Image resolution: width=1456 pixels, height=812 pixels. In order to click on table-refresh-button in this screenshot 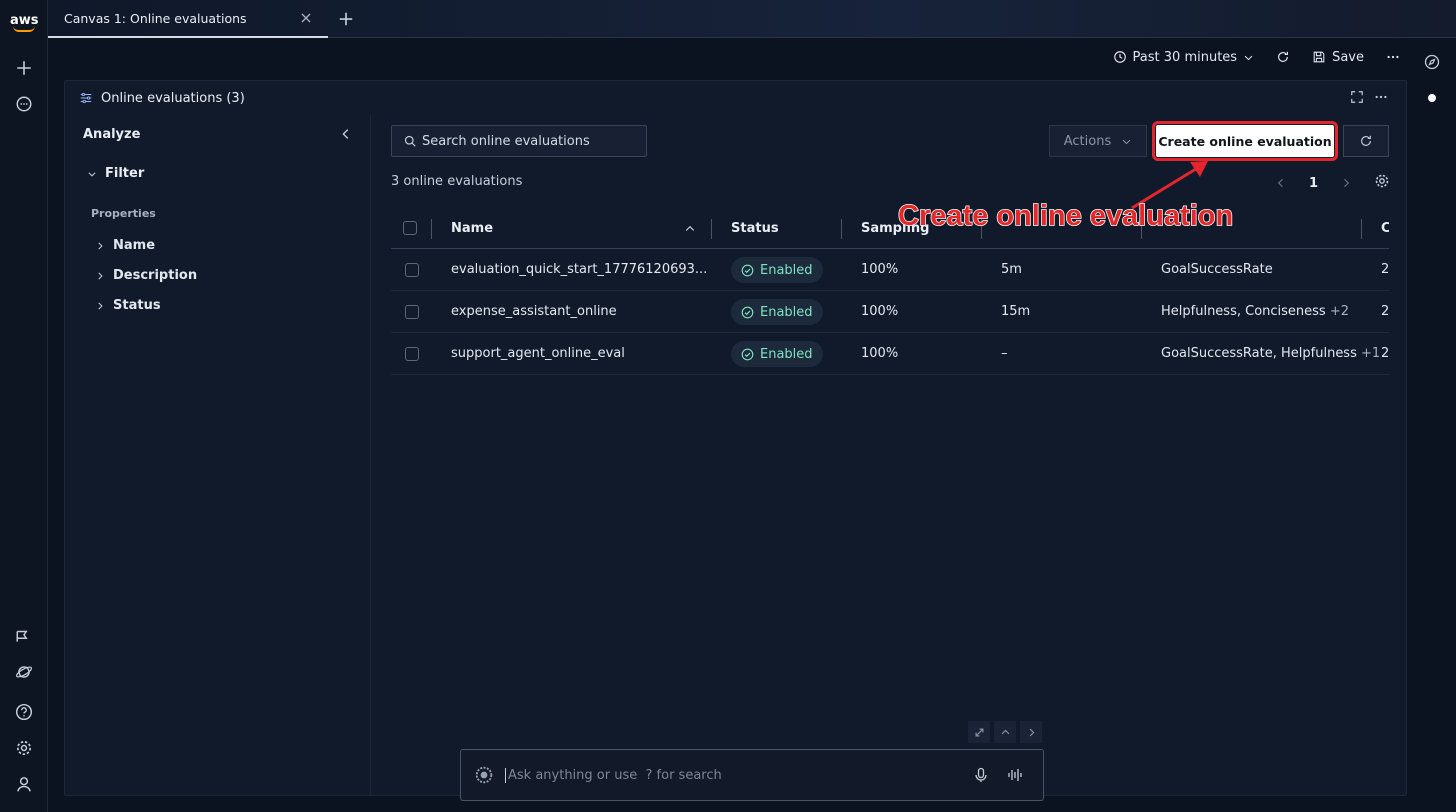, I will do `click(1366, 141)`.